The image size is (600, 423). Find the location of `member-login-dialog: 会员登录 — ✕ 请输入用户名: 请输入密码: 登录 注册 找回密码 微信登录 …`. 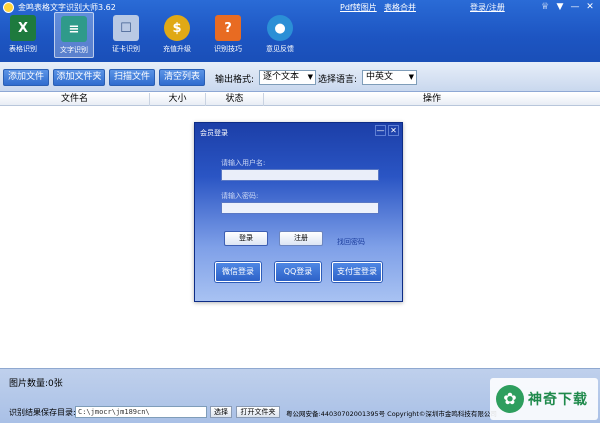

member-login-dialog: 会员登录 — ✕ 请输入用户名: 请输入密码: 登录 注册 找回密码 微信登录 … is located at coordinates (298, 212).